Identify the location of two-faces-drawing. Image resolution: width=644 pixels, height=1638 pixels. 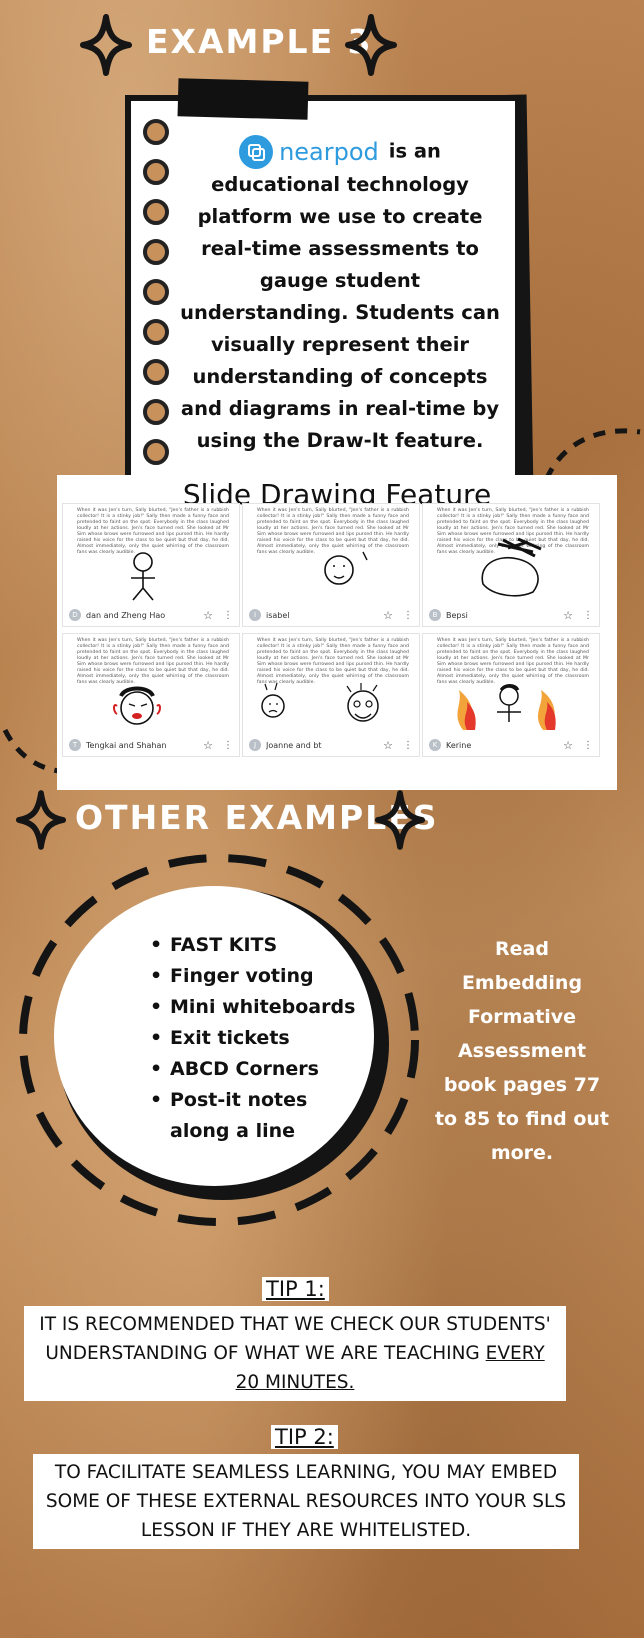
(320, 702).